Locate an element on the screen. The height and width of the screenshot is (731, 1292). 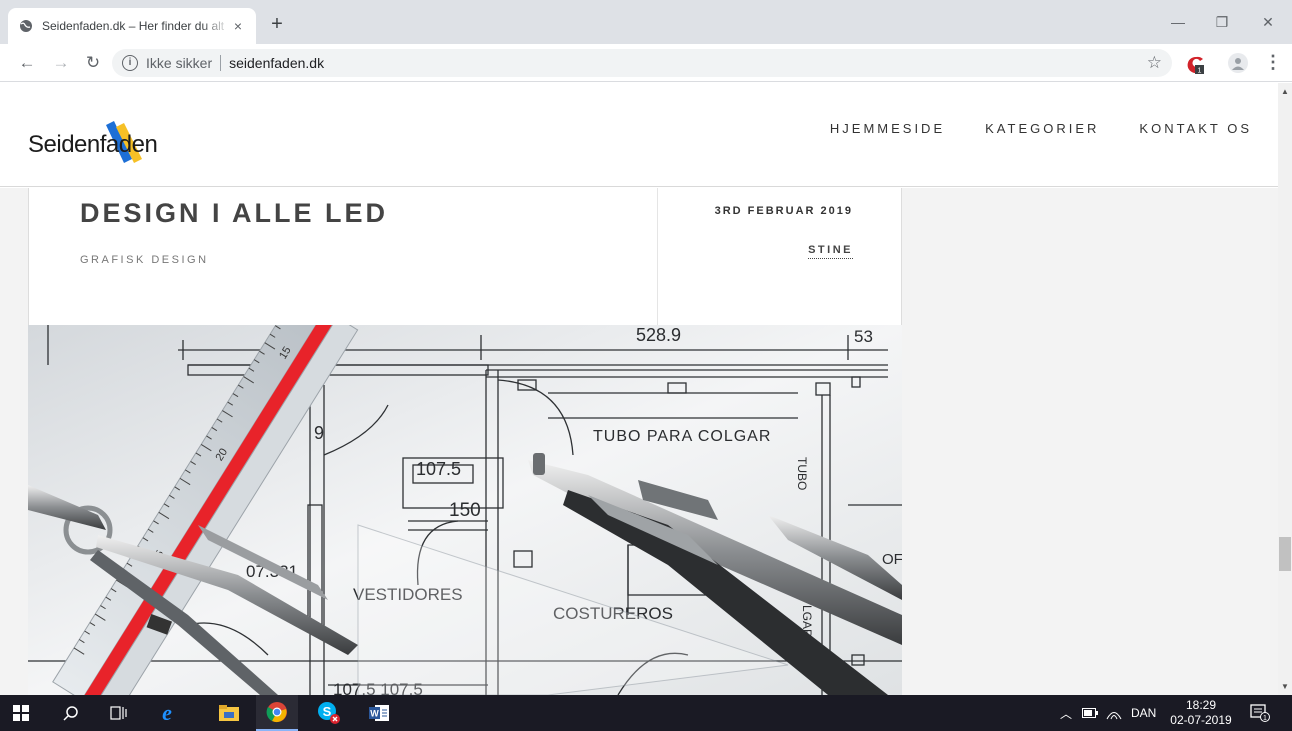
language-indicator: DAN is located at coordinates (1143, 713).